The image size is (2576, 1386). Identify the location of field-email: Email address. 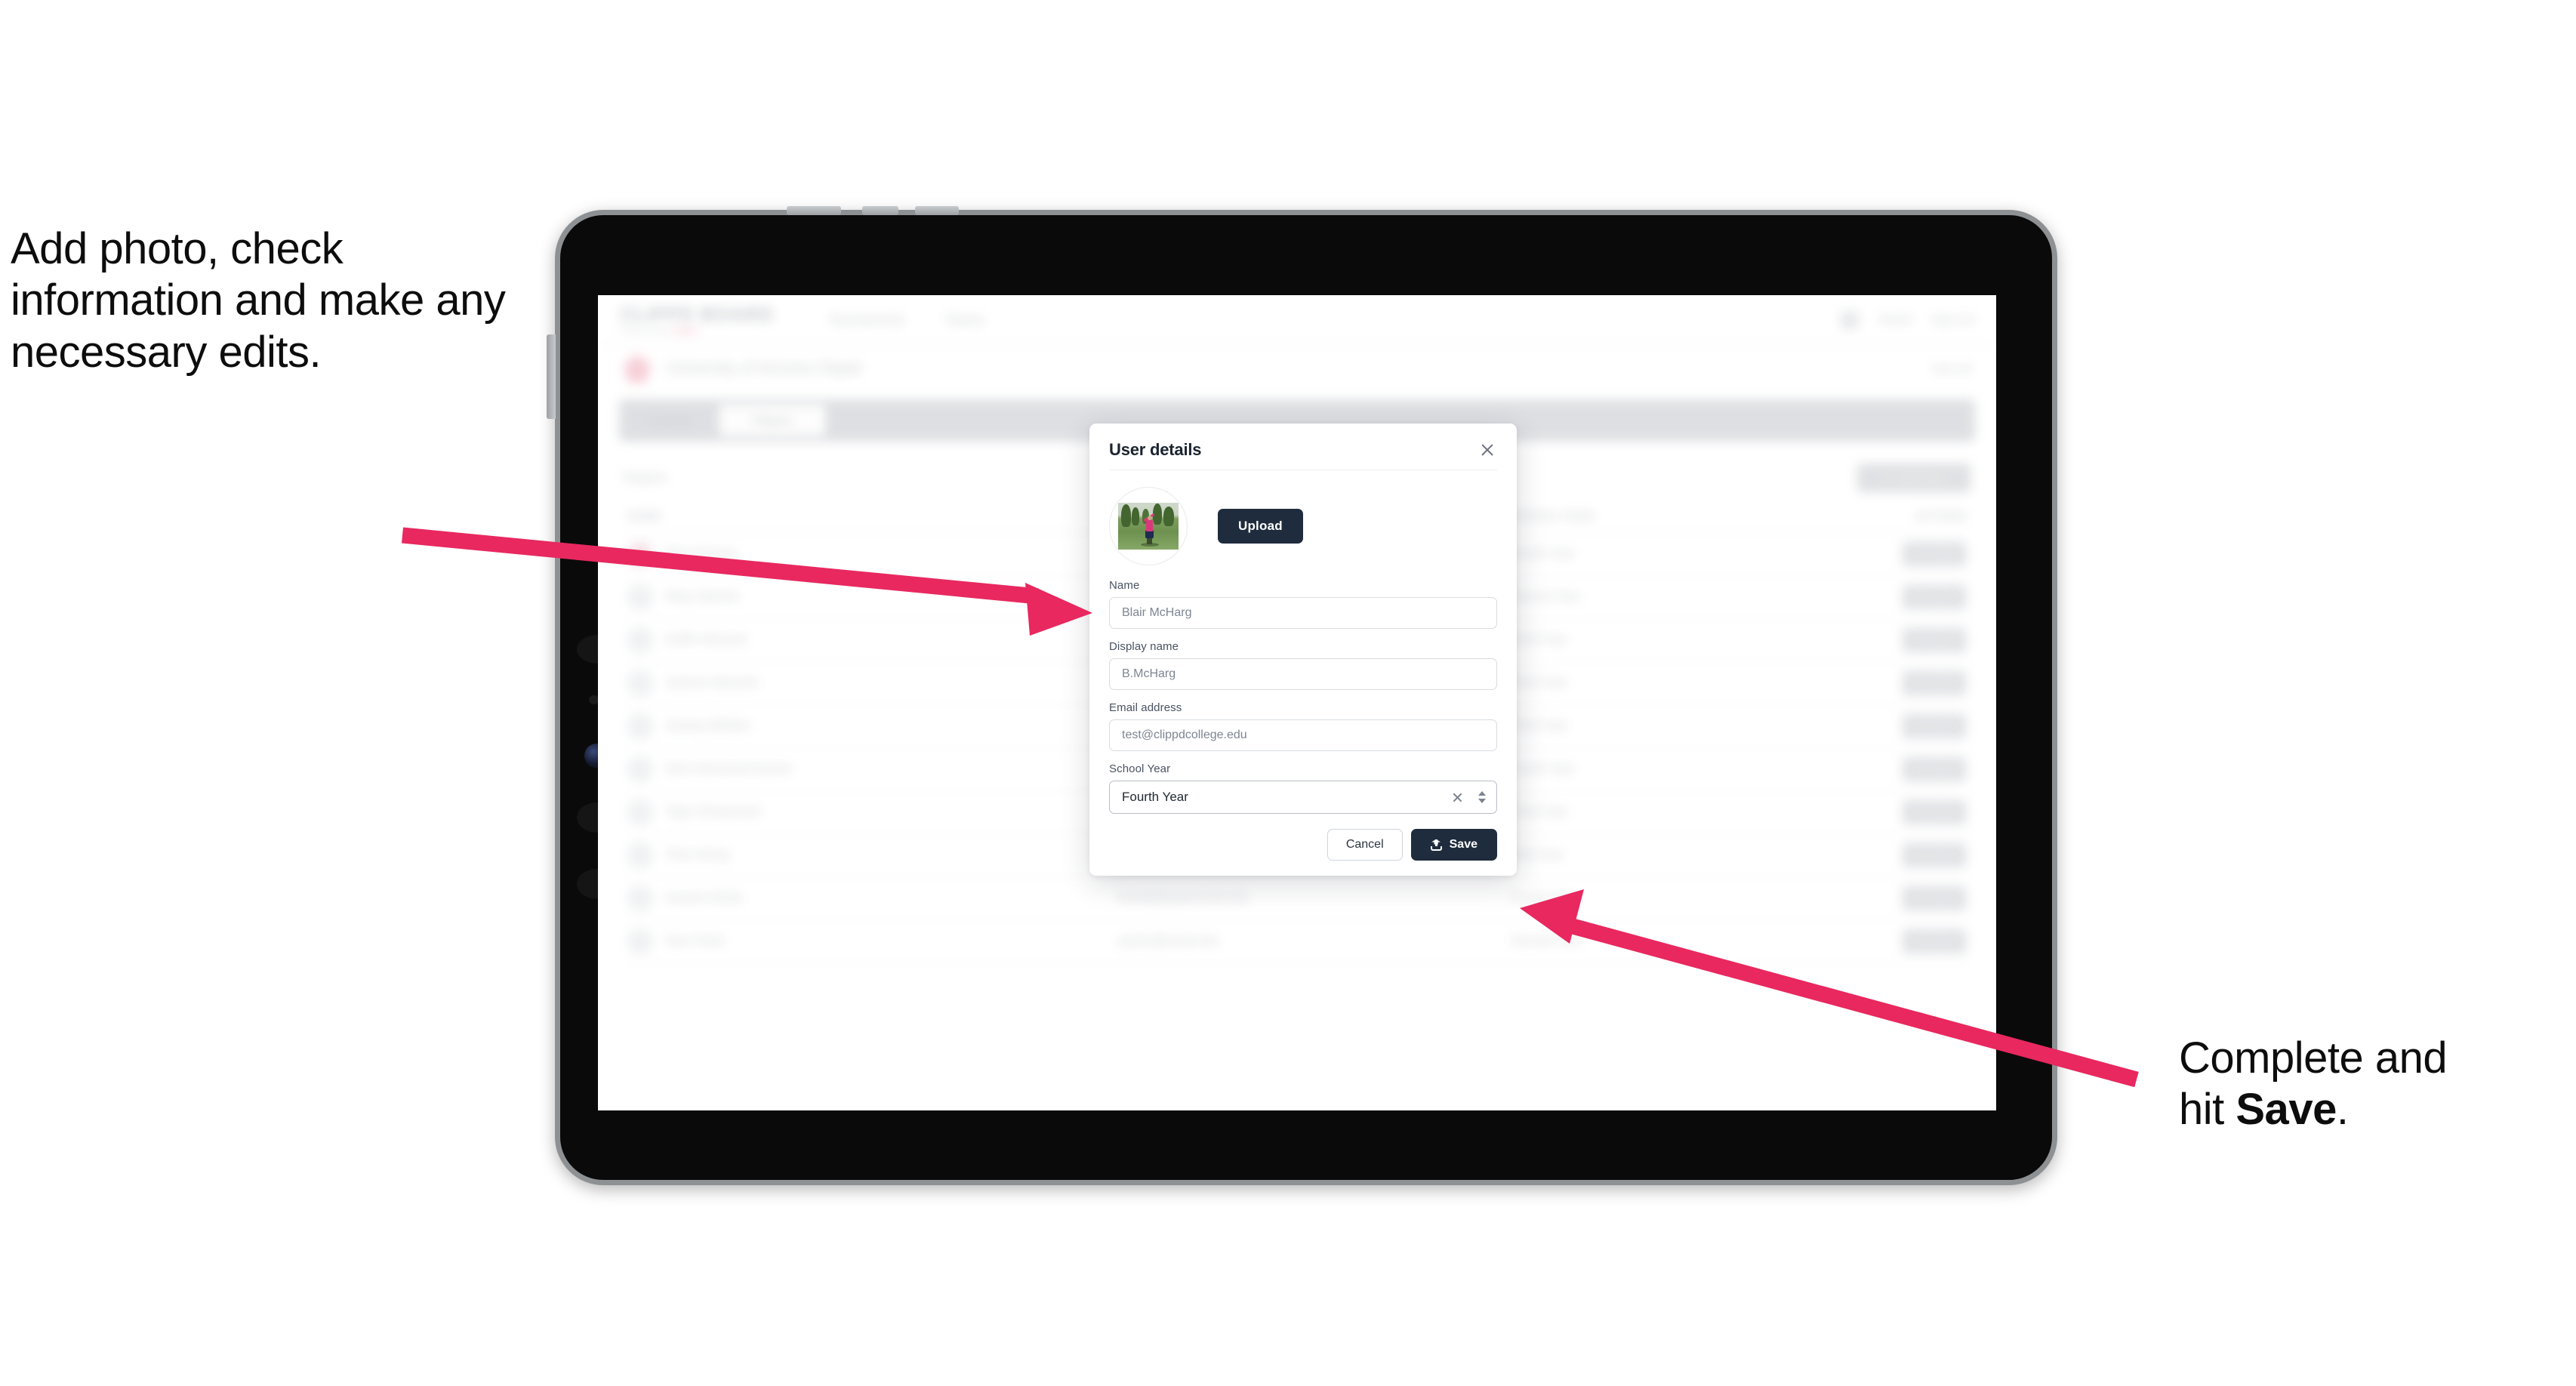
(1303, 726).